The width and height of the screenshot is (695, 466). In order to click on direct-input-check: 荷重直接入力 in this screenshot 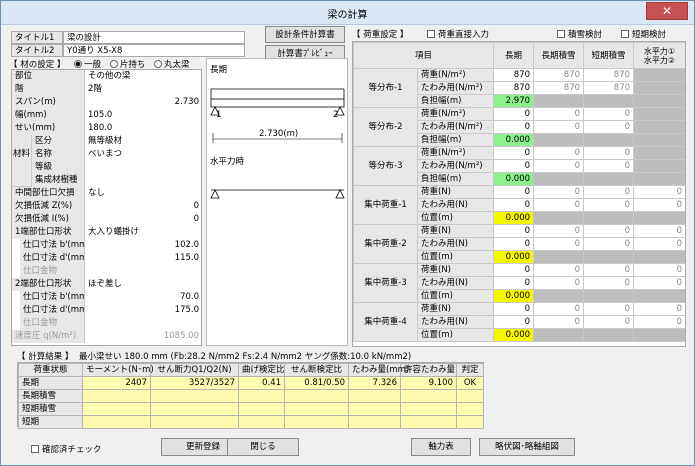, I will do `click(458, 34)`.